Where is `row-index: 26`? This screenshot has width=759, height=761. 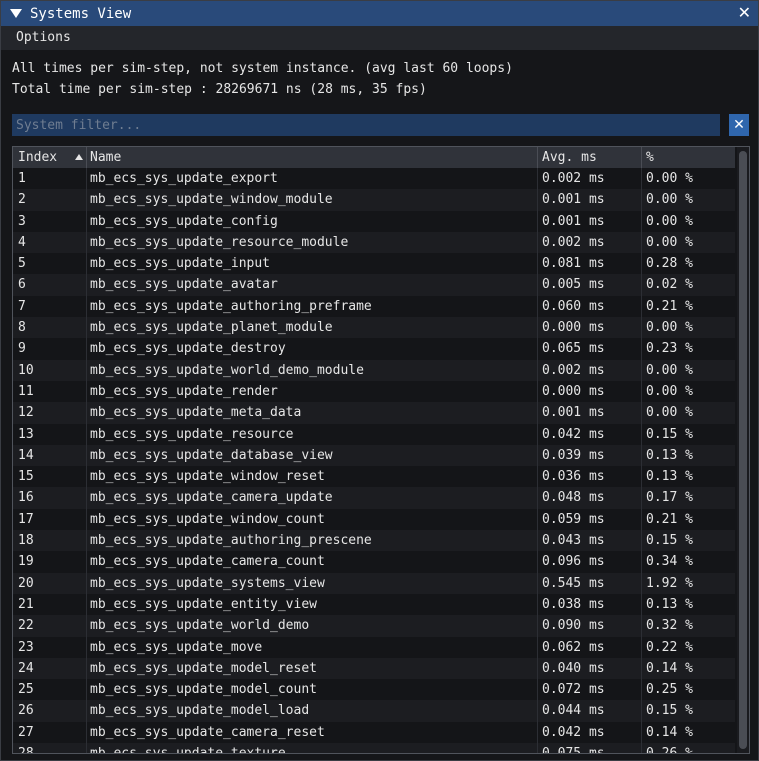 row-index: 26 is located at coordinates (26, 711).